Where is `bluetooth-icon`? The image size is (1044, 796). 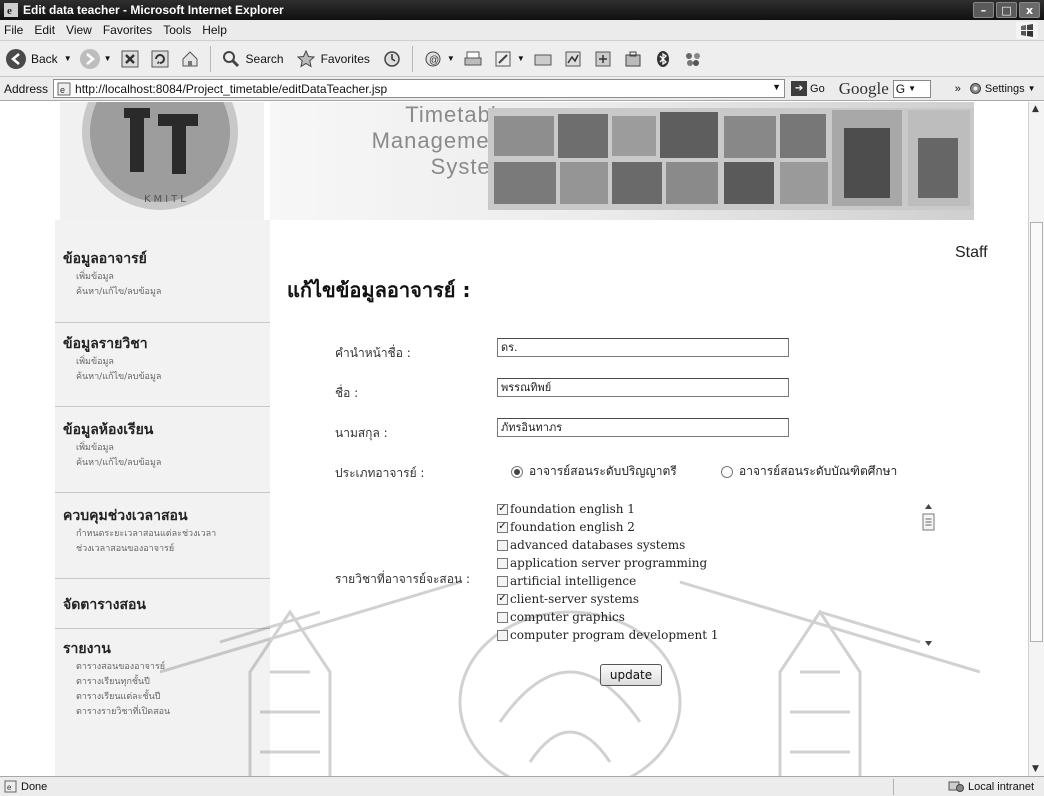
bluetooth-icon is located at coordinates (663, 59).